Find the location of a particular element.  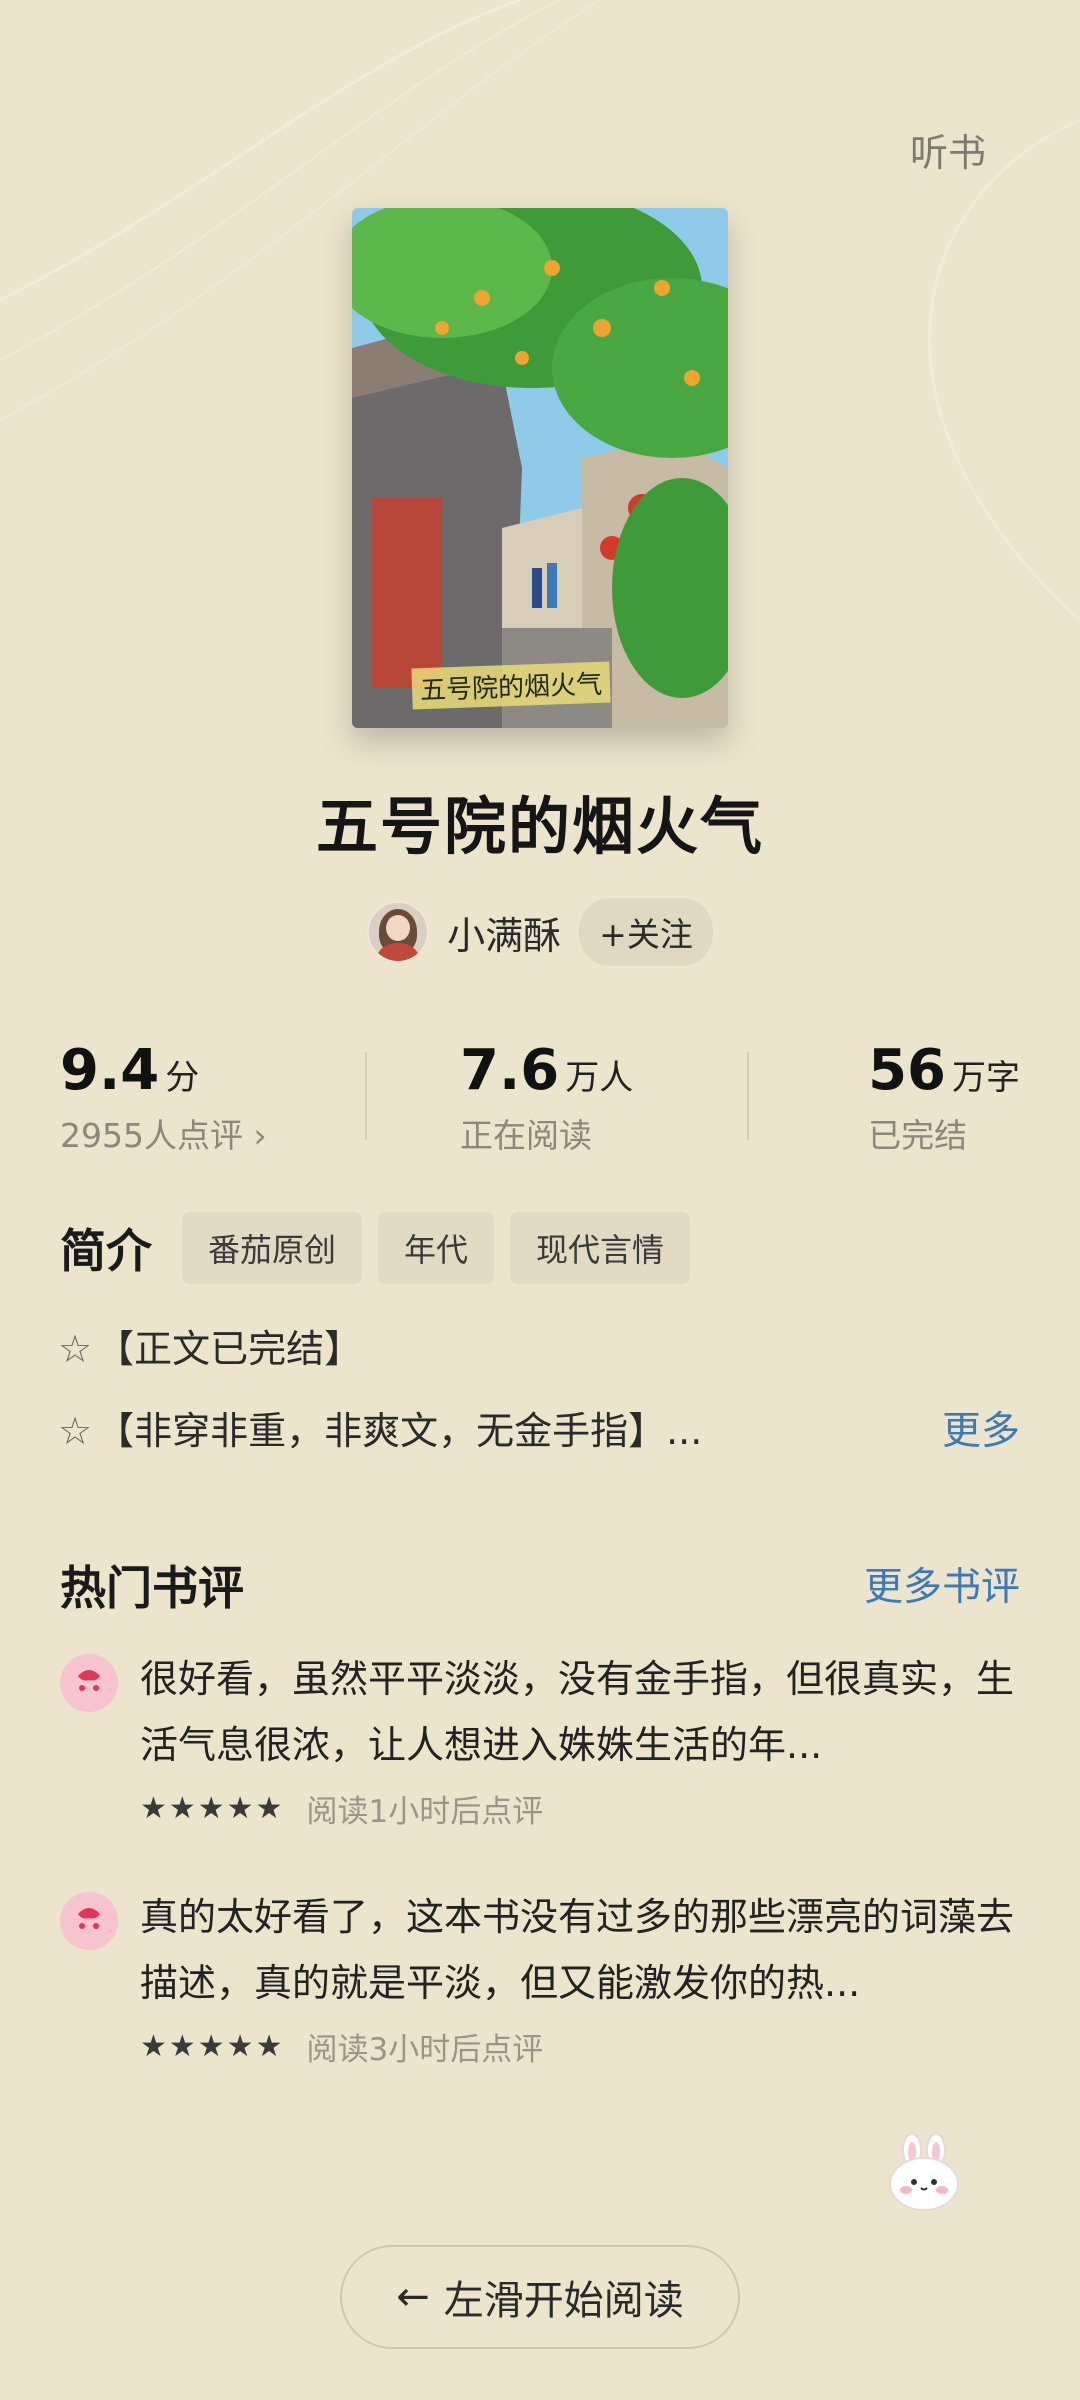

rating-unit: 分 is located at coordinates (182, 1078).